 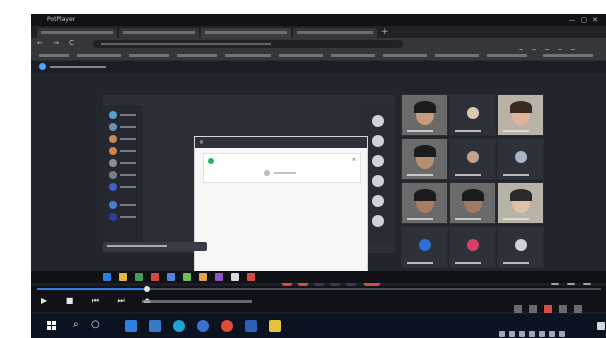 I want to click on tool-card-close-icon: ×, so click(x=354, y=160).